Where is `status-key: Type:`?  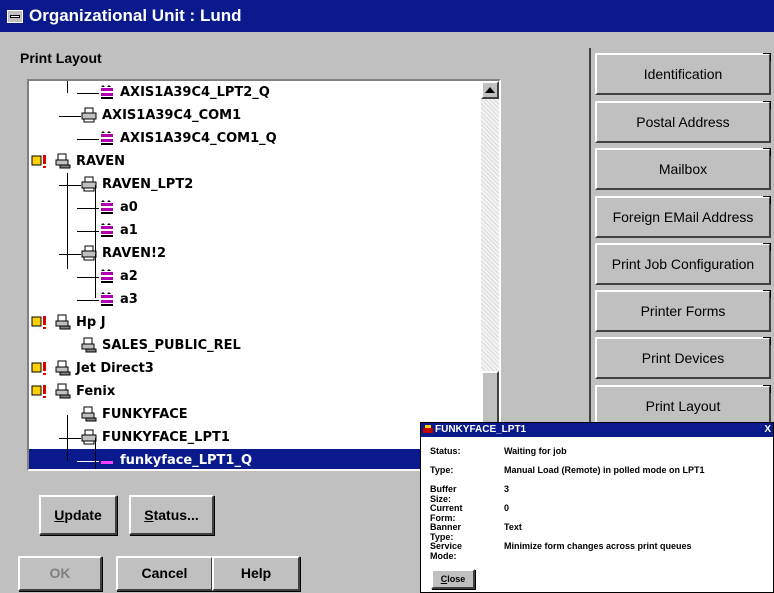
status-key: Type: is located at coordinates (442, 470).